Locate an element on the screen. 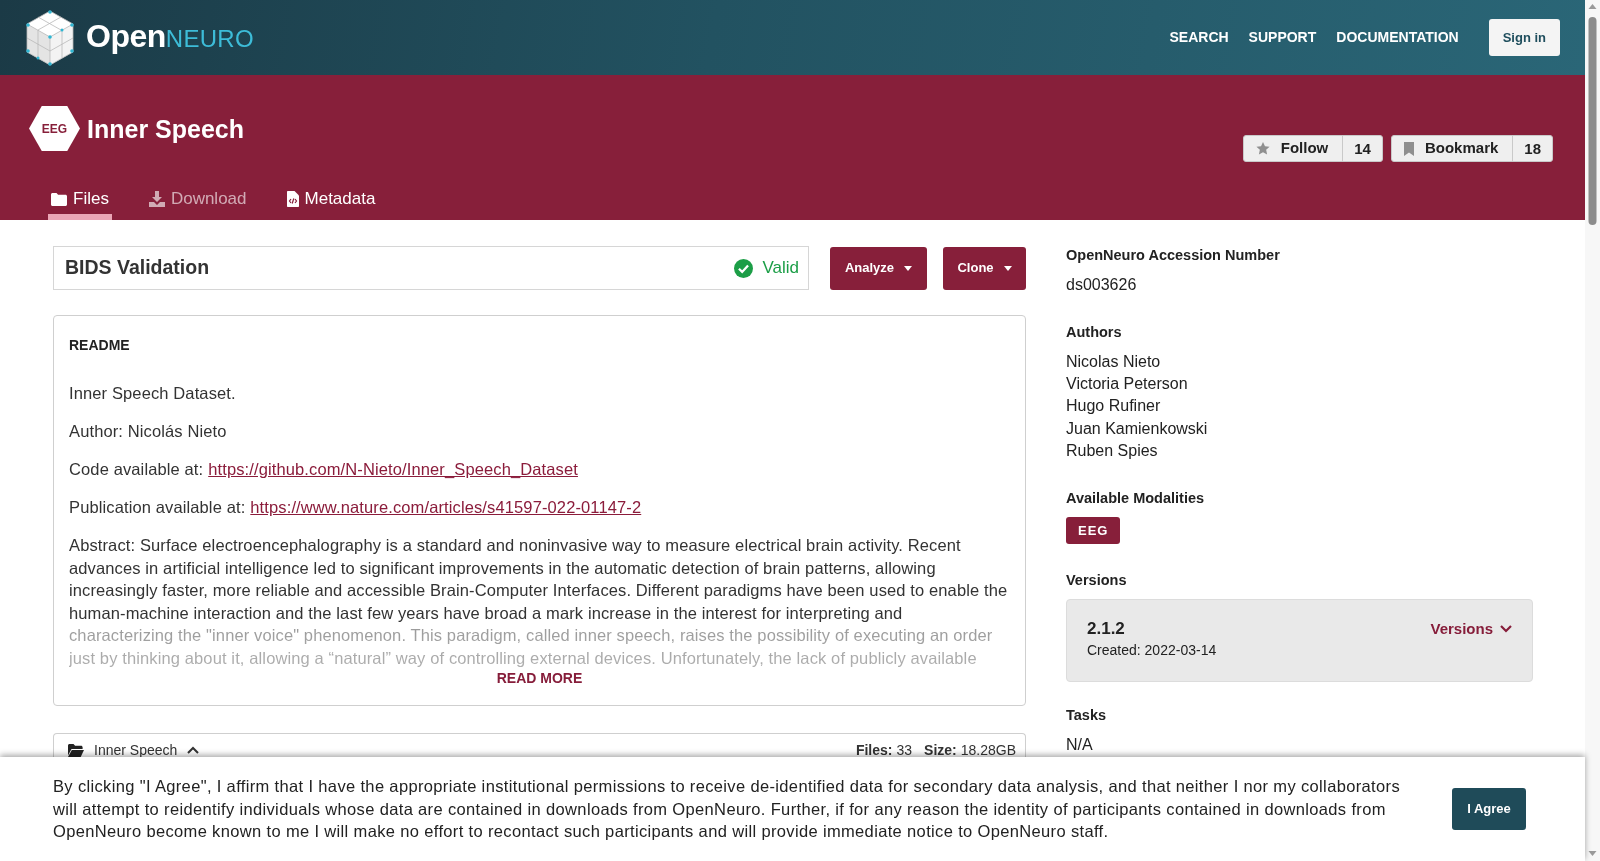 The image size is (1600, 861). bookmark-icon is located at coordinates (1408, 148).